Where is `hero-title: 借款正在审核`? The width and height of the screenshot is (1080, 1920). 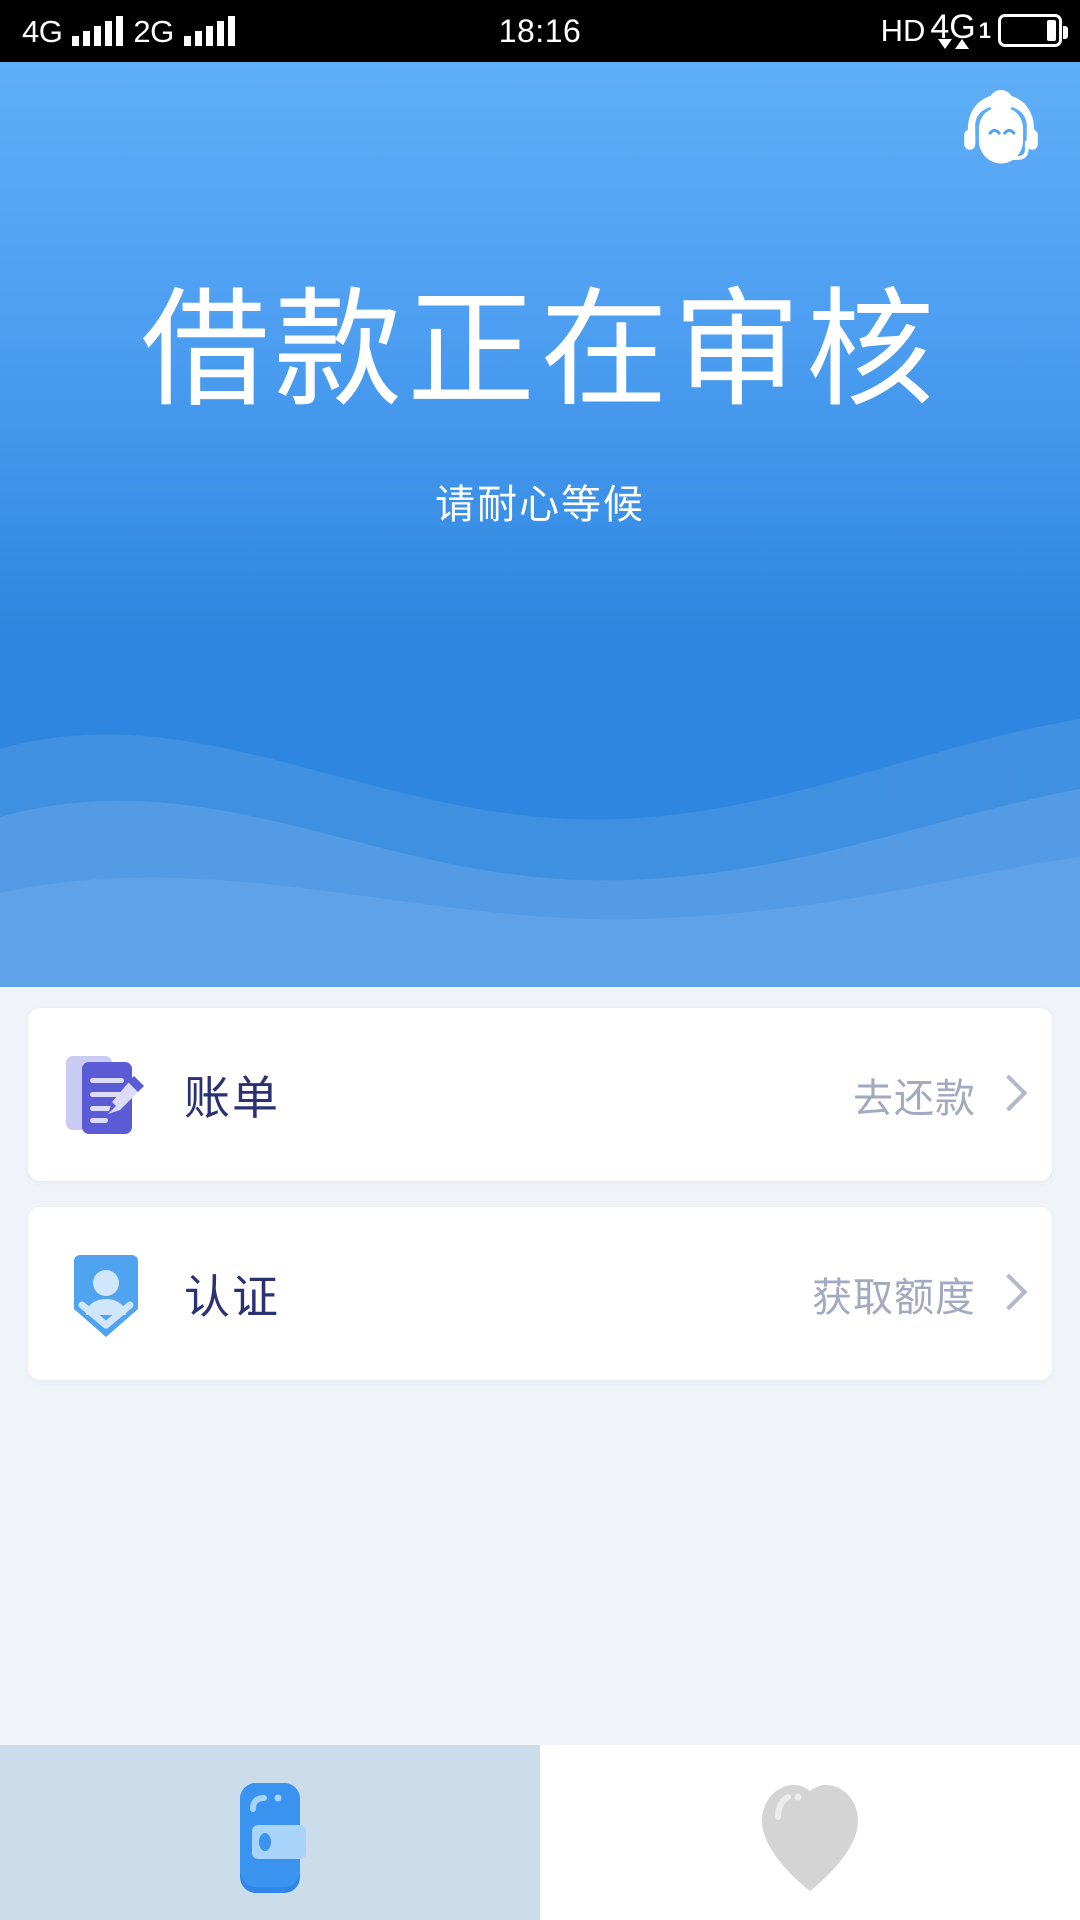
hero-title: 借款正在审核 is located at coordinates (539, 350).